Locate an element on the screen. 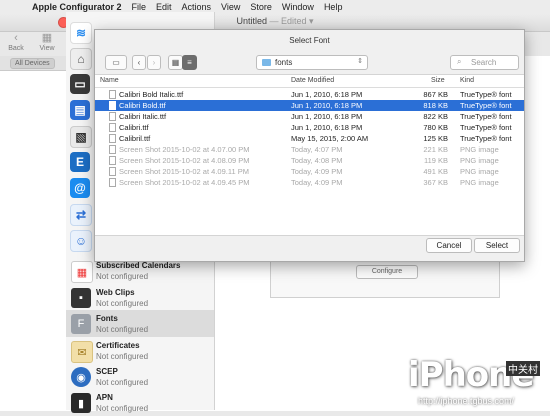  view-label: View is located at coordinates (47, 48).